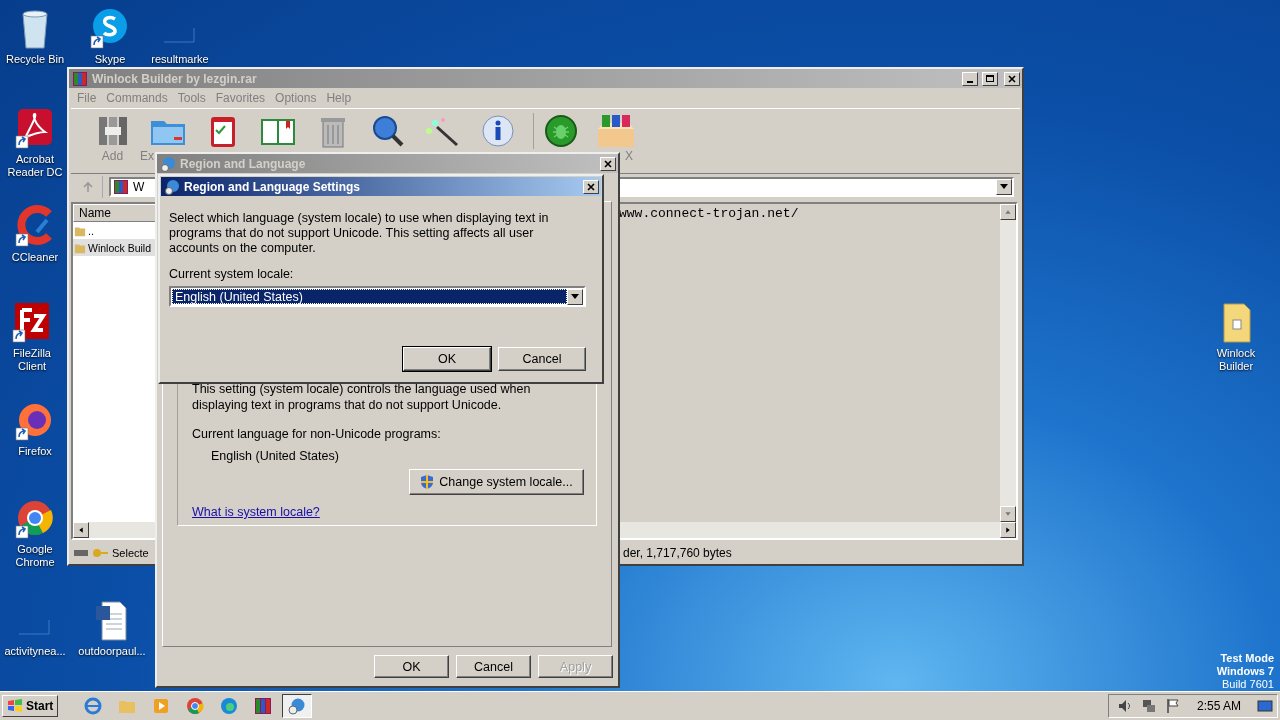 The height and width of the screenshot is (720, 1280). What do you see at coordinates (256, 512) in the screenshot?
I see `help-link: What is system locale?` at bounding box center [256, 512].